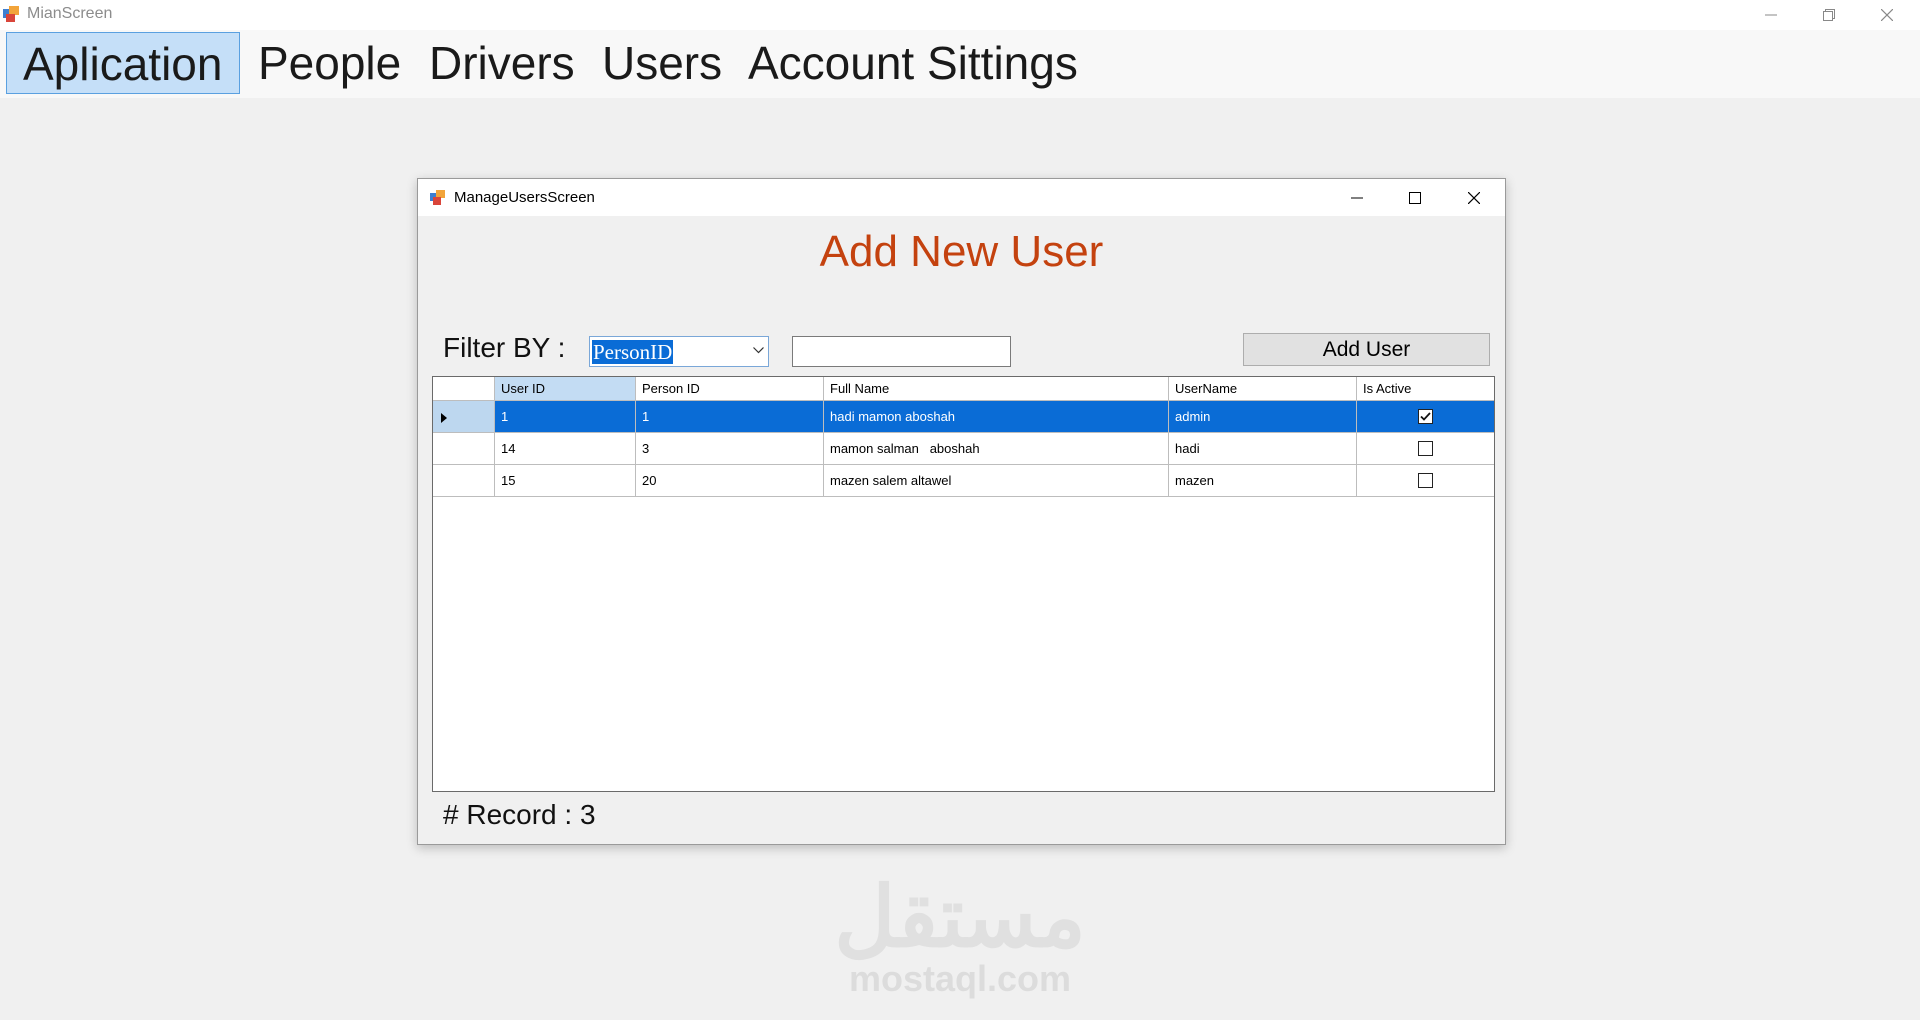 Image resolution: width=1920 pixels, height=1020 pixels. I want to click on menu-item-aplication: Aplication, so click(123, 63).